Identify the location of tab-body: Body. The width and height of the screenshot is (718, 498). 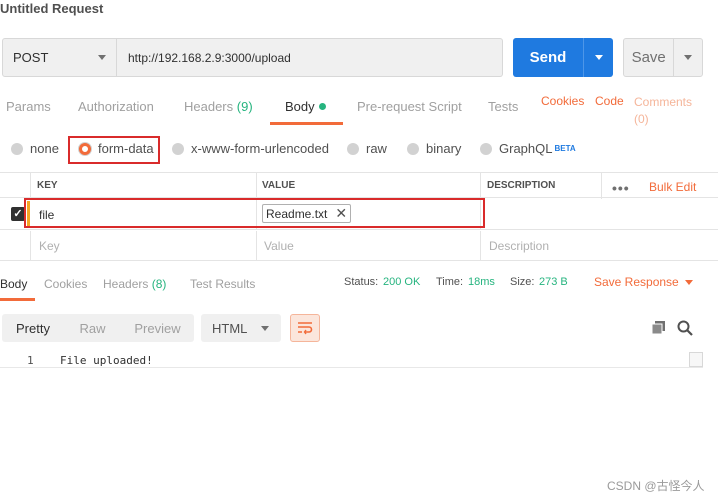
(305, 106).